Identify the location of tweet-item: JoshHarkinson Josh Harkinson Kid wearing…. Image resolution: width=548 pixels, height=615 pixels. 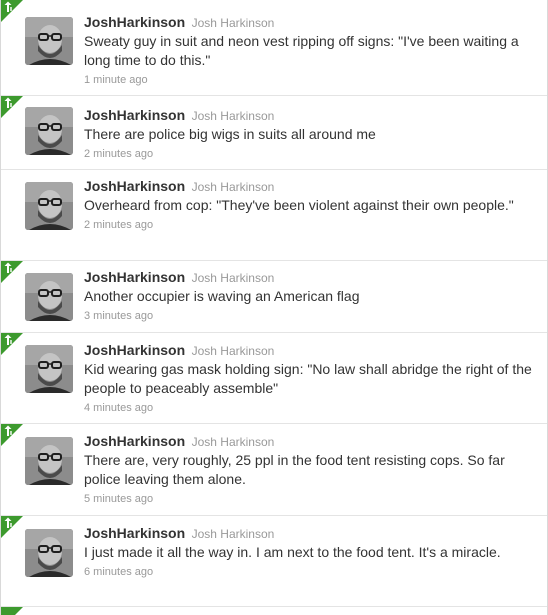
(274, 378).